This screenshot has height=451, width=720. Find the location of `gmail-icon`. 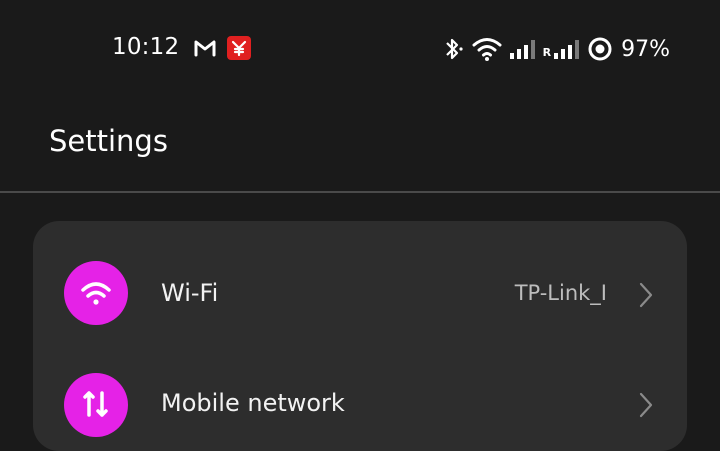

gmail-icon is located at coordinates (205, 48).